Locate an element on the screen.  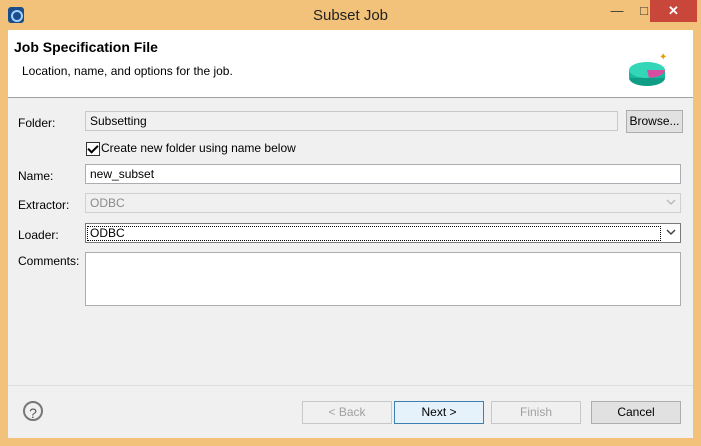
database-pie-icon: ✦ is located at coordinates (648, 69).